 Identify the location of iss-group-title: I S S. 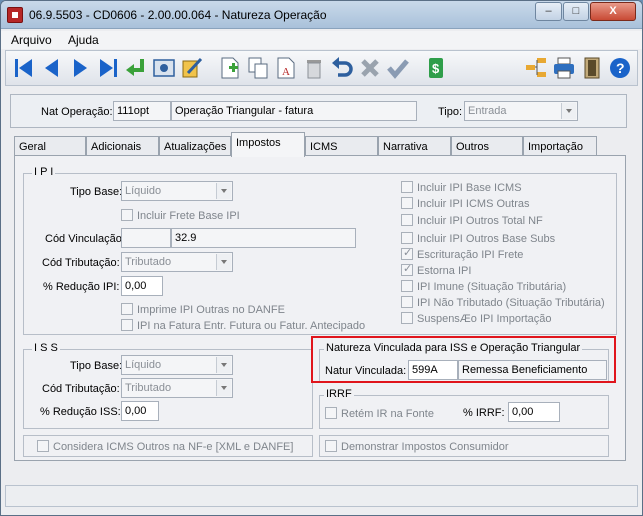
(46, 348).